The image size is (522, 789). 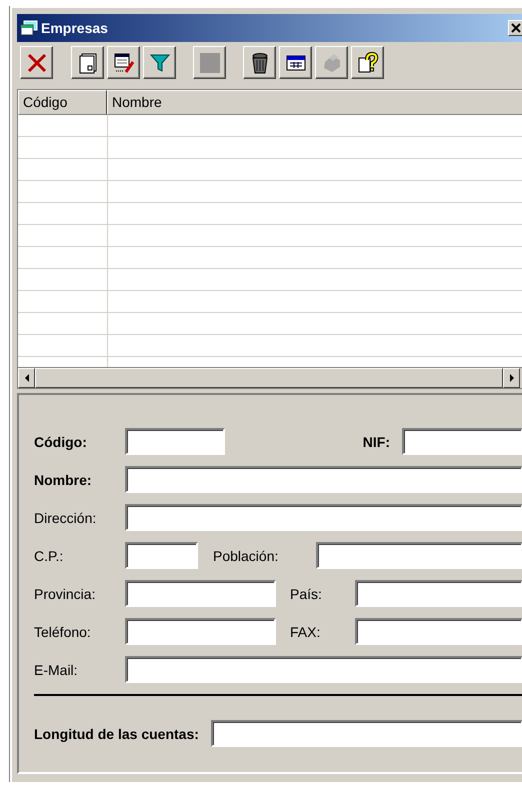 I want to click on field-label: Teléfono:, so click(x=63, y=632).